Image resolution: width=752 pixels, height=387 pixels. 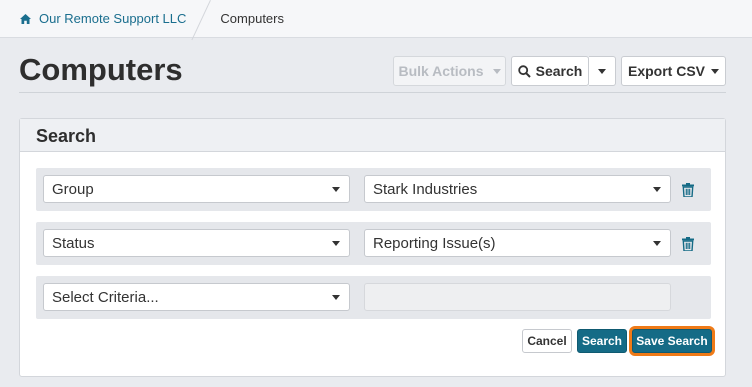 What do you see at coordinates (196, 243) in the screenshot?
I see `criteria-field-select: Status` at bounding box center [196, 243].